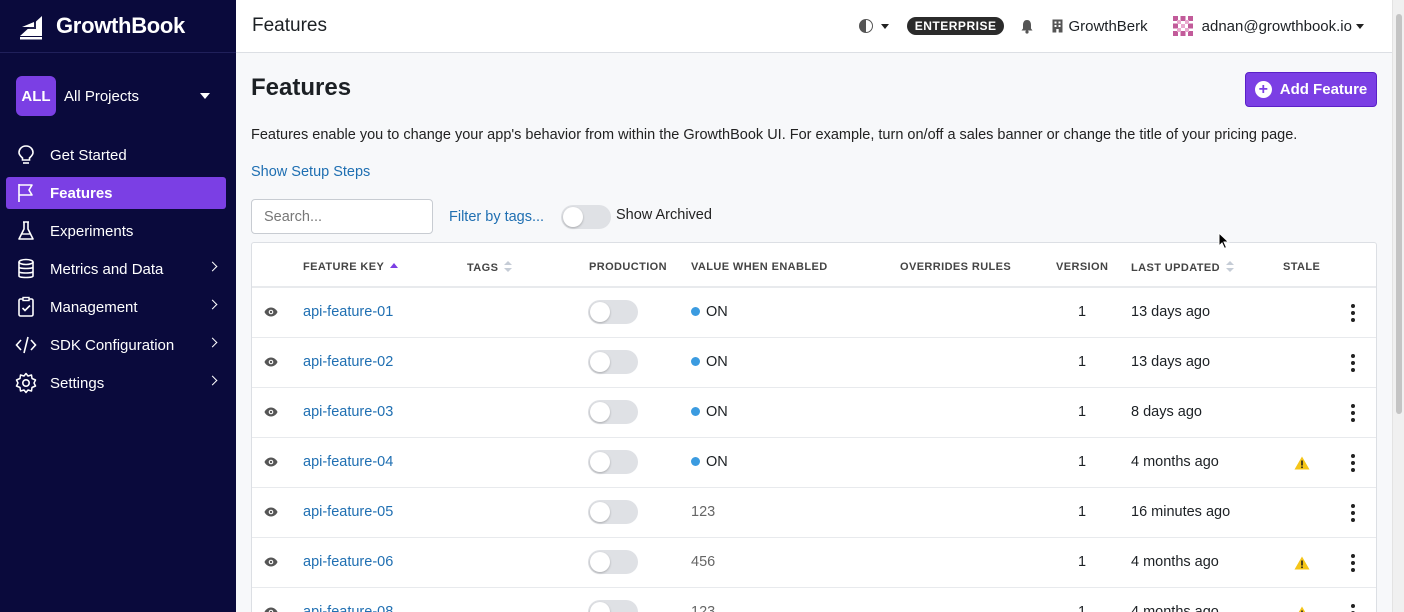  What do you see at coordinates (1311, 89) in the screenshot?
I see `add-feature-button: + Add Feature` at bounding box center [1311, 89].